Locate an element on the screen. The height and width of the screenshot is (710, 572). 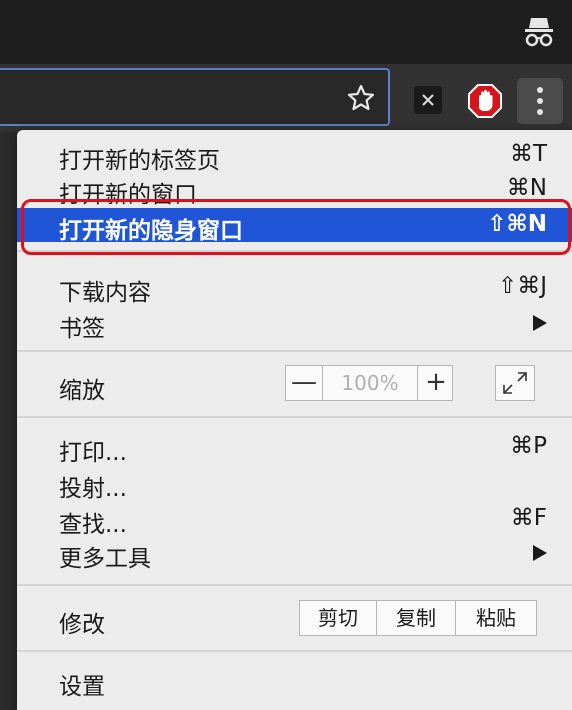
star-icon is located at coordinates (361, 98).